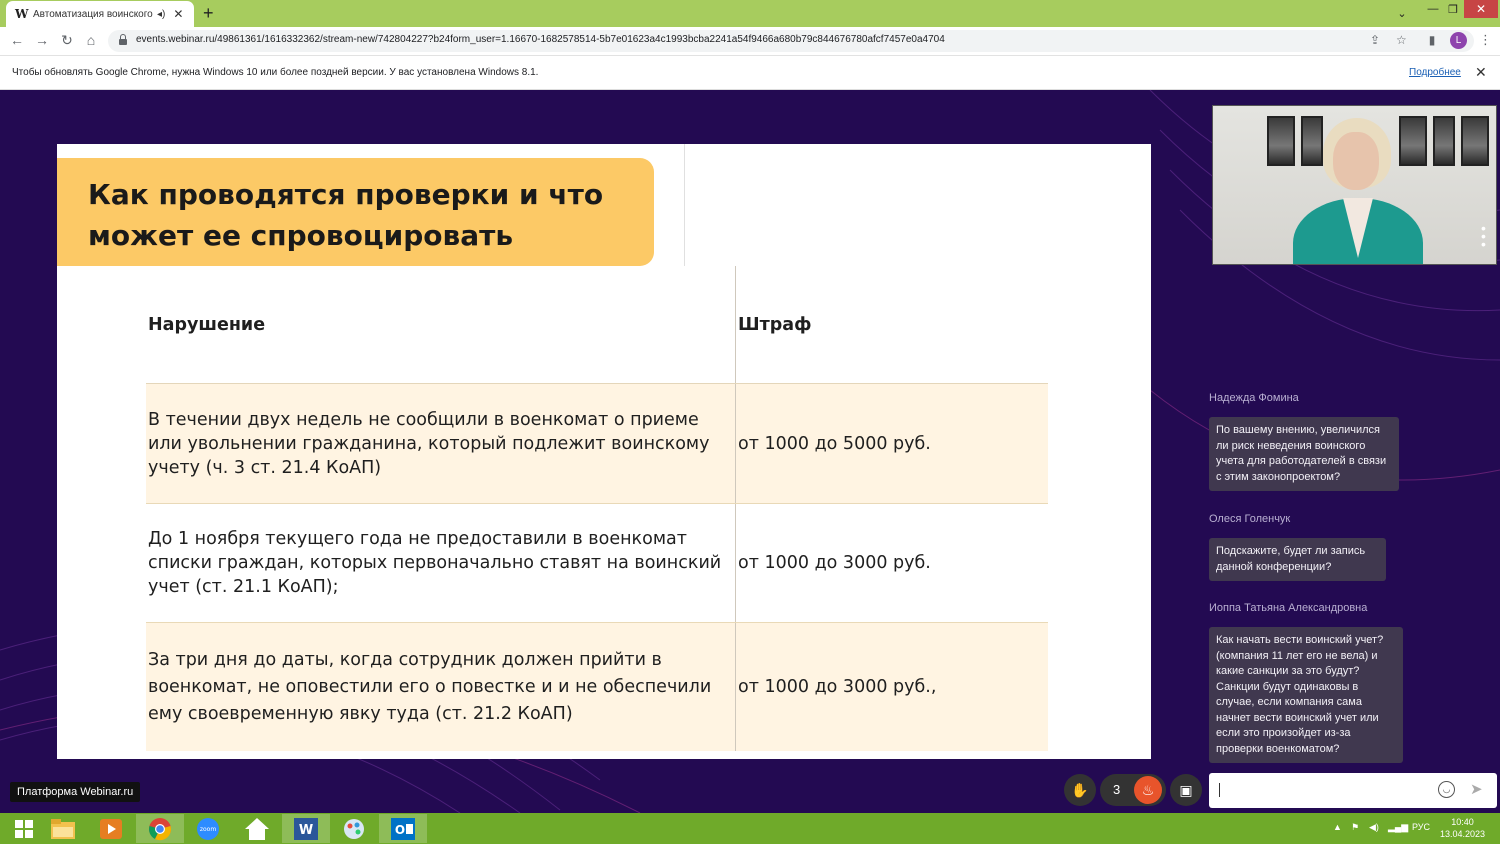  I want to click on column-header-fine: Штраф, so click(775, 324).